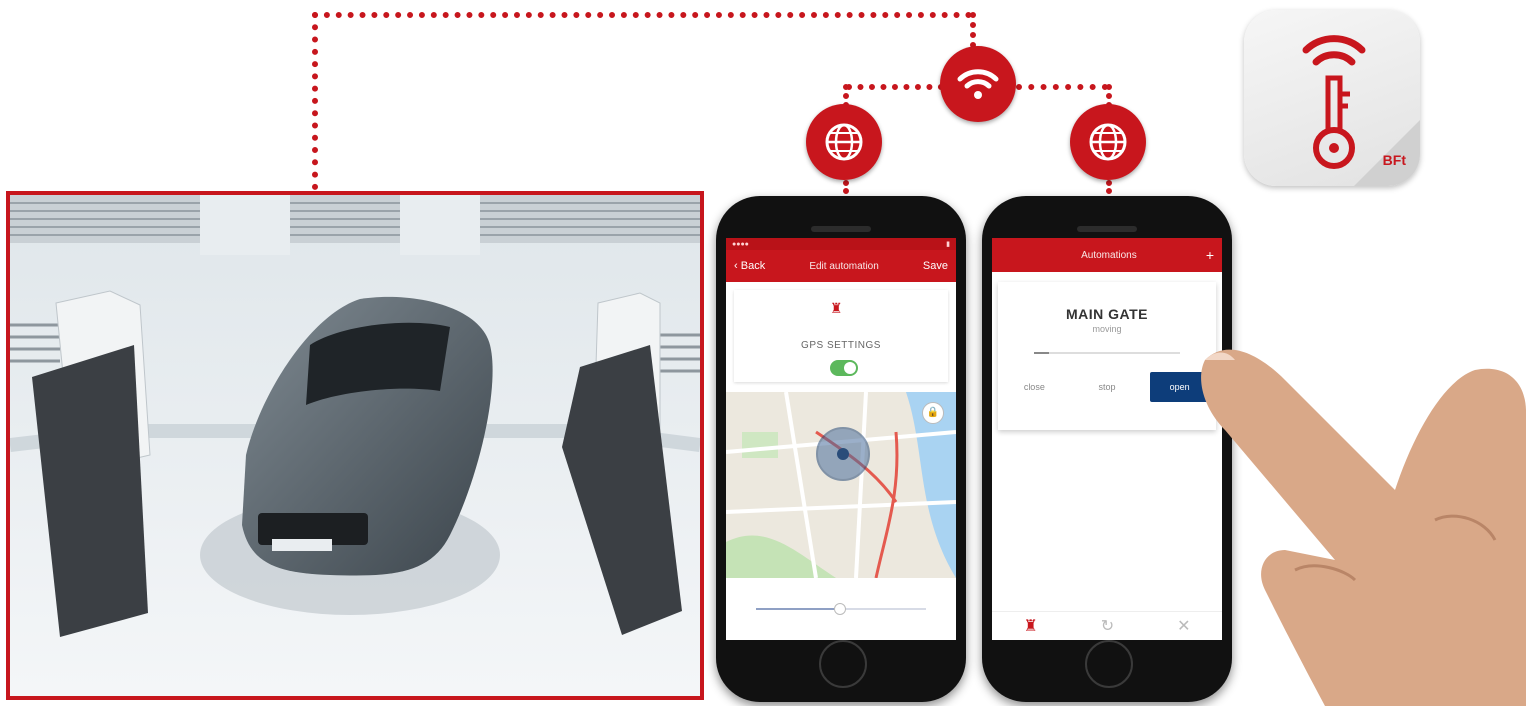 This screenshot has width=1526, height=706. Describe the element at coordinates (797, 609) in the screenshot. I see `slider-fill` at that location.